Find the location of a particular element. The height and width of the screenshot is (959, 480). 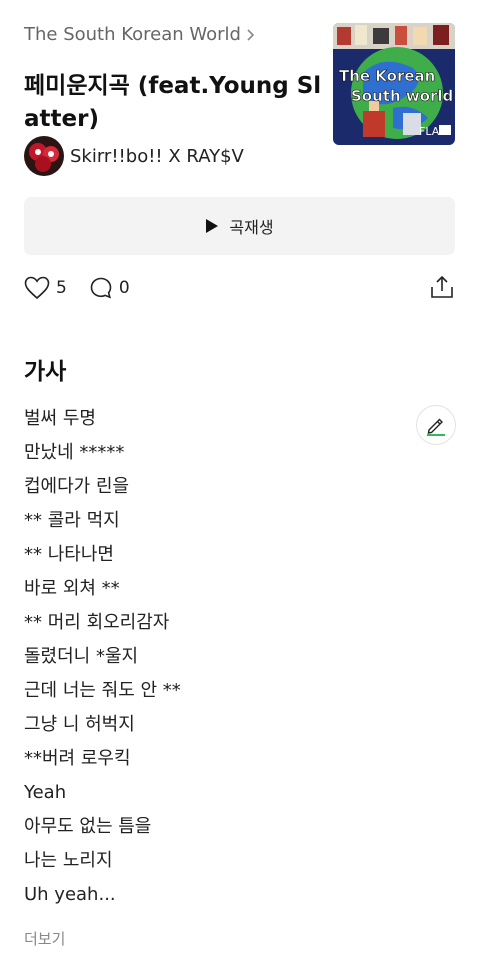

lyric-line: **버려 로우킥 is located at coordinates (77, 758).